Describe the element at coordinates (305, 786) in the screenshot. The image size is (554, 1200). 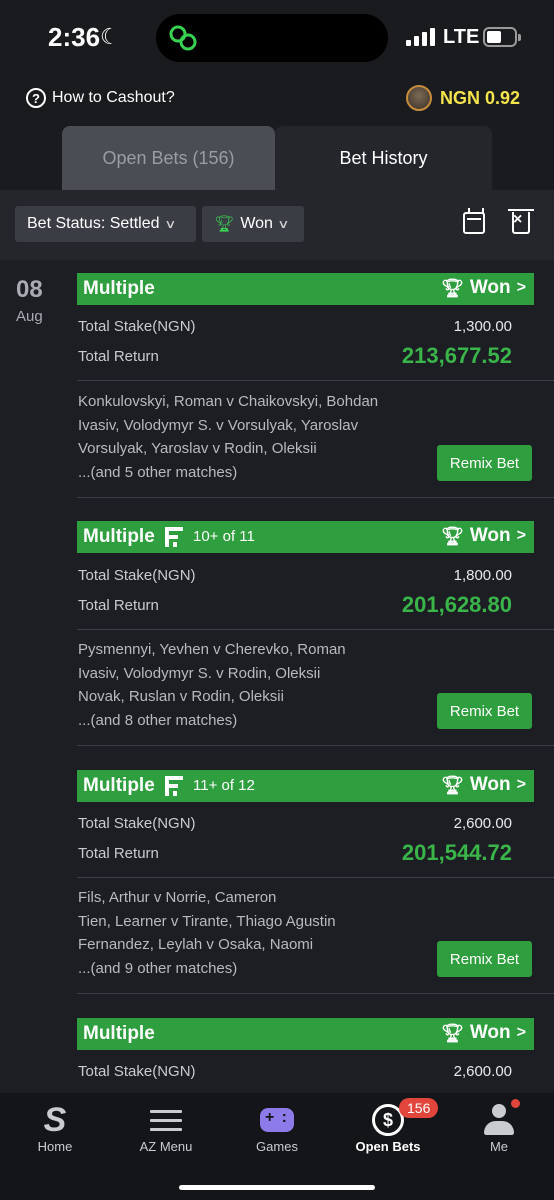
I see `bet-card-header: Multiple 11+ of 12 🏆︎ Won >` at that location.